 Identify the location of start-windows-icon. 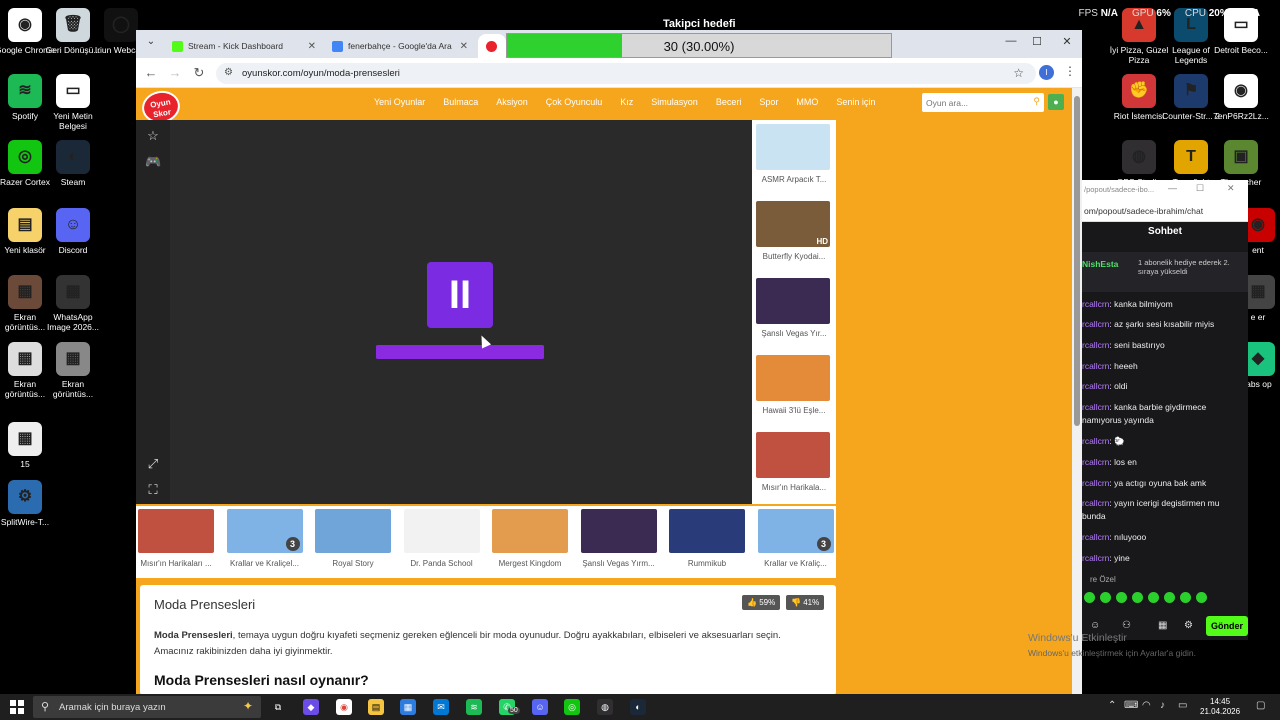
(17, 707).